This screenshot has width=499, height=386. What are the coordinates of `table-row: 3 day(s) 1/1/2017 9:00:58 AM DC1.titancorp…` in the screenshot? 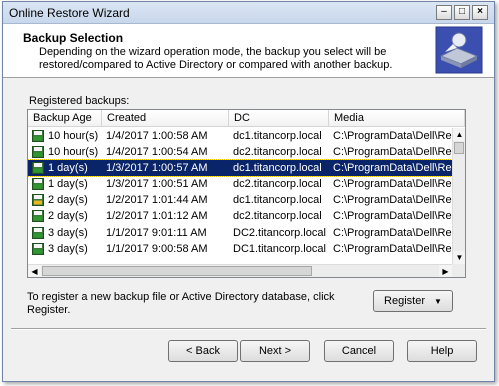 It's located at (240, 249).